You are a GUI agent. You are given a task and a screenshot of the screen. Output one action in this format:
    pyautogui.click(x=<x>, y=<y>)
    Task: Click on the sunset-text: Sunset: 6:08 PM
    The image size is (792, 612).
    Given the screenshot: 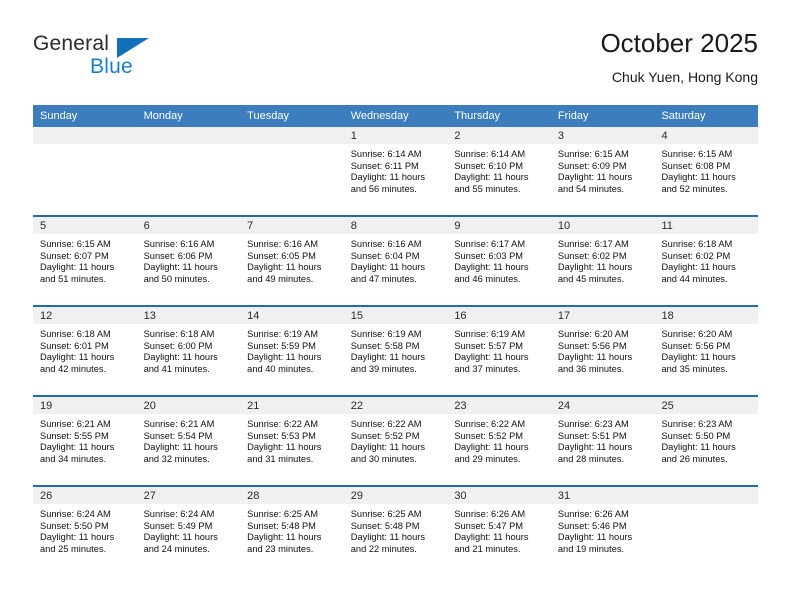 What is the action you would take?
    pyautogui.click(x=696, y=165)
    